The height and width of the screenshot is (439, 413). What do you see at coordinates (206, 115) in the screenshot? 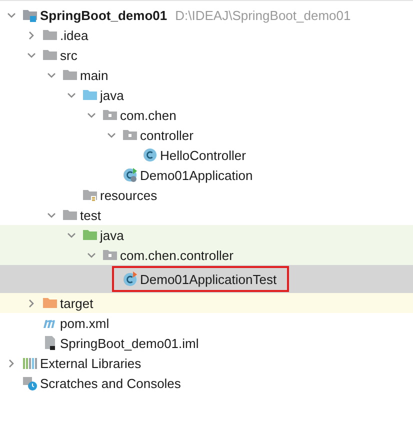
I see `tree-row: com.chen` at bounding box center [206, 115].